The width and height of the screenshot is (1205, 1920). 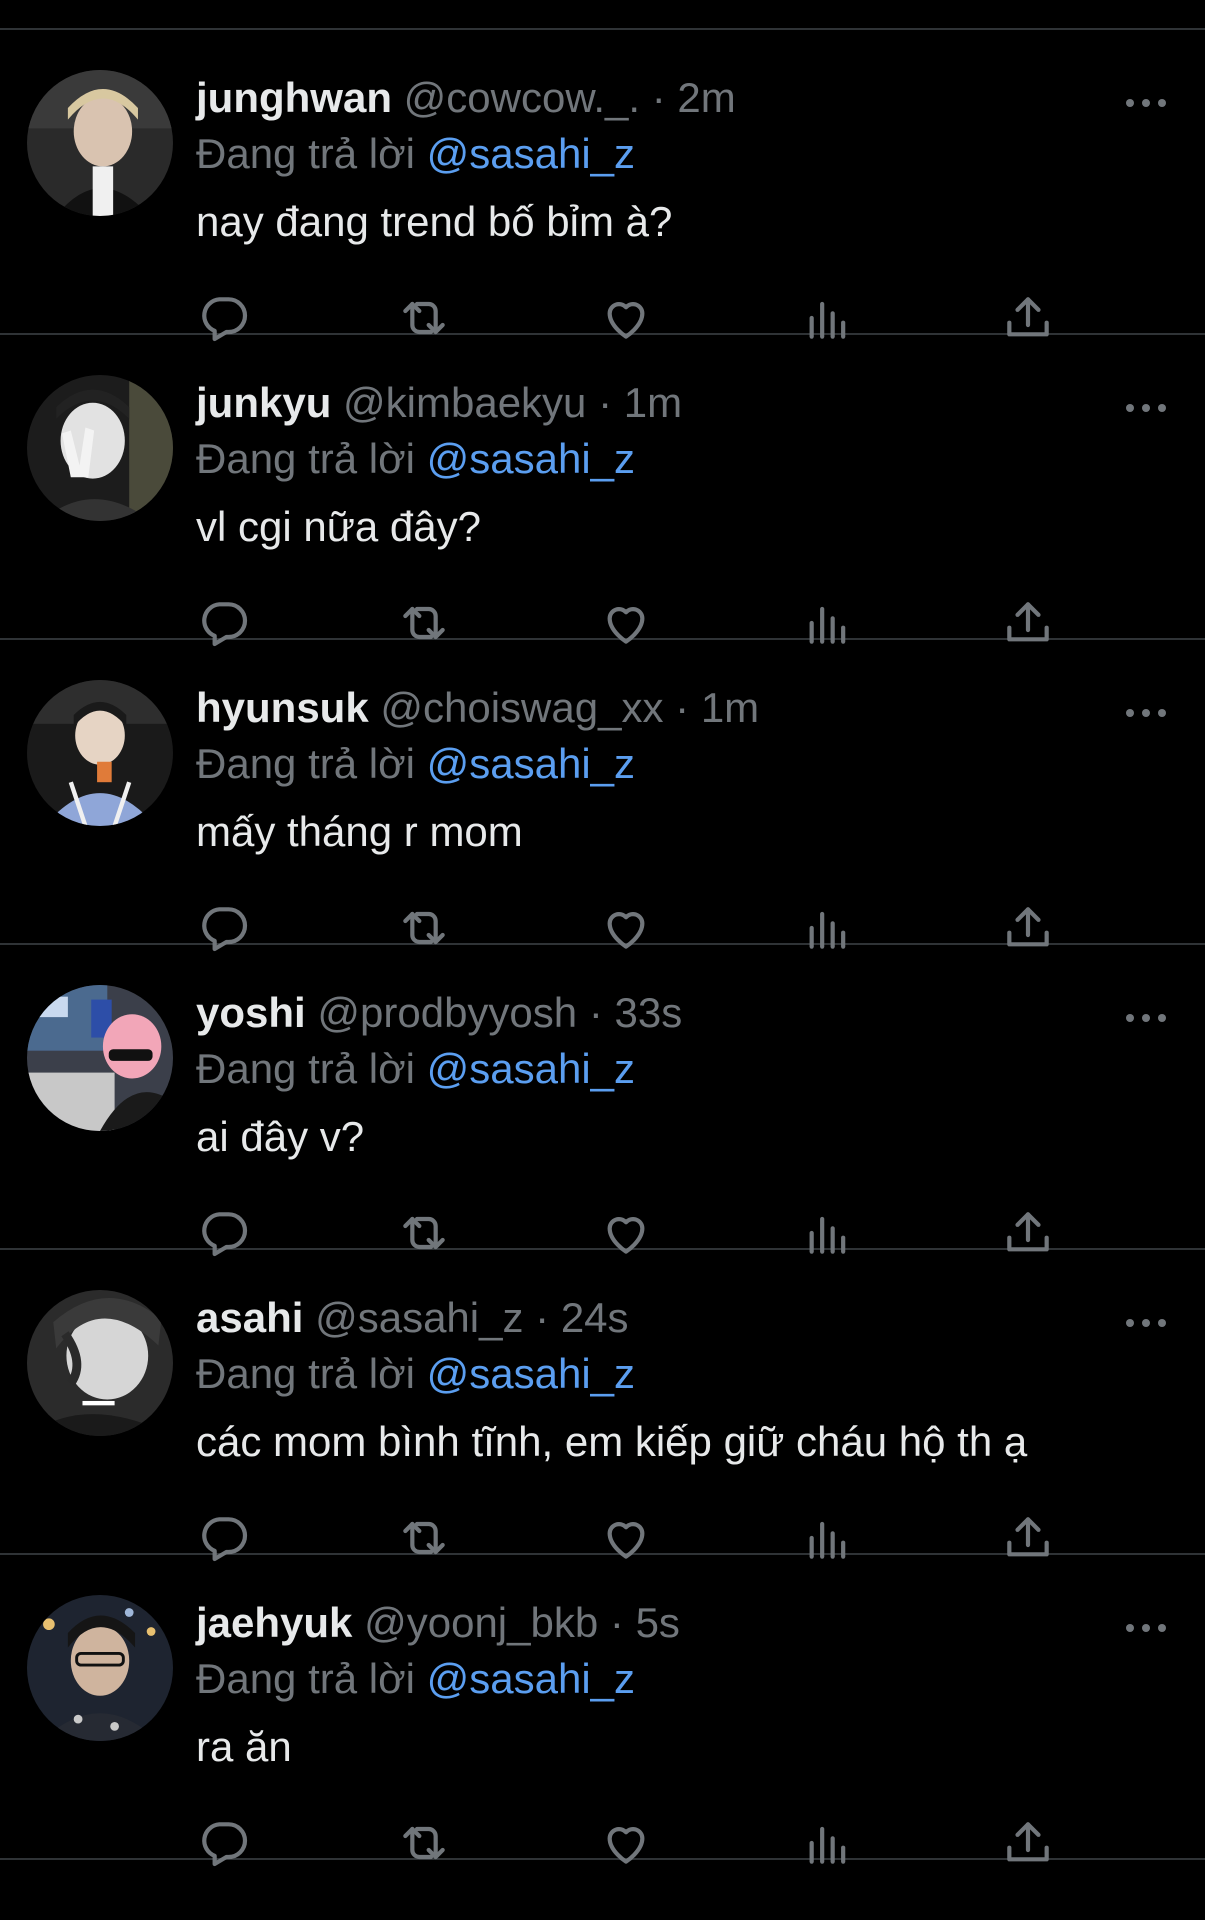 I want to click on timestamp: 5s, so click(x=658, y=1622).